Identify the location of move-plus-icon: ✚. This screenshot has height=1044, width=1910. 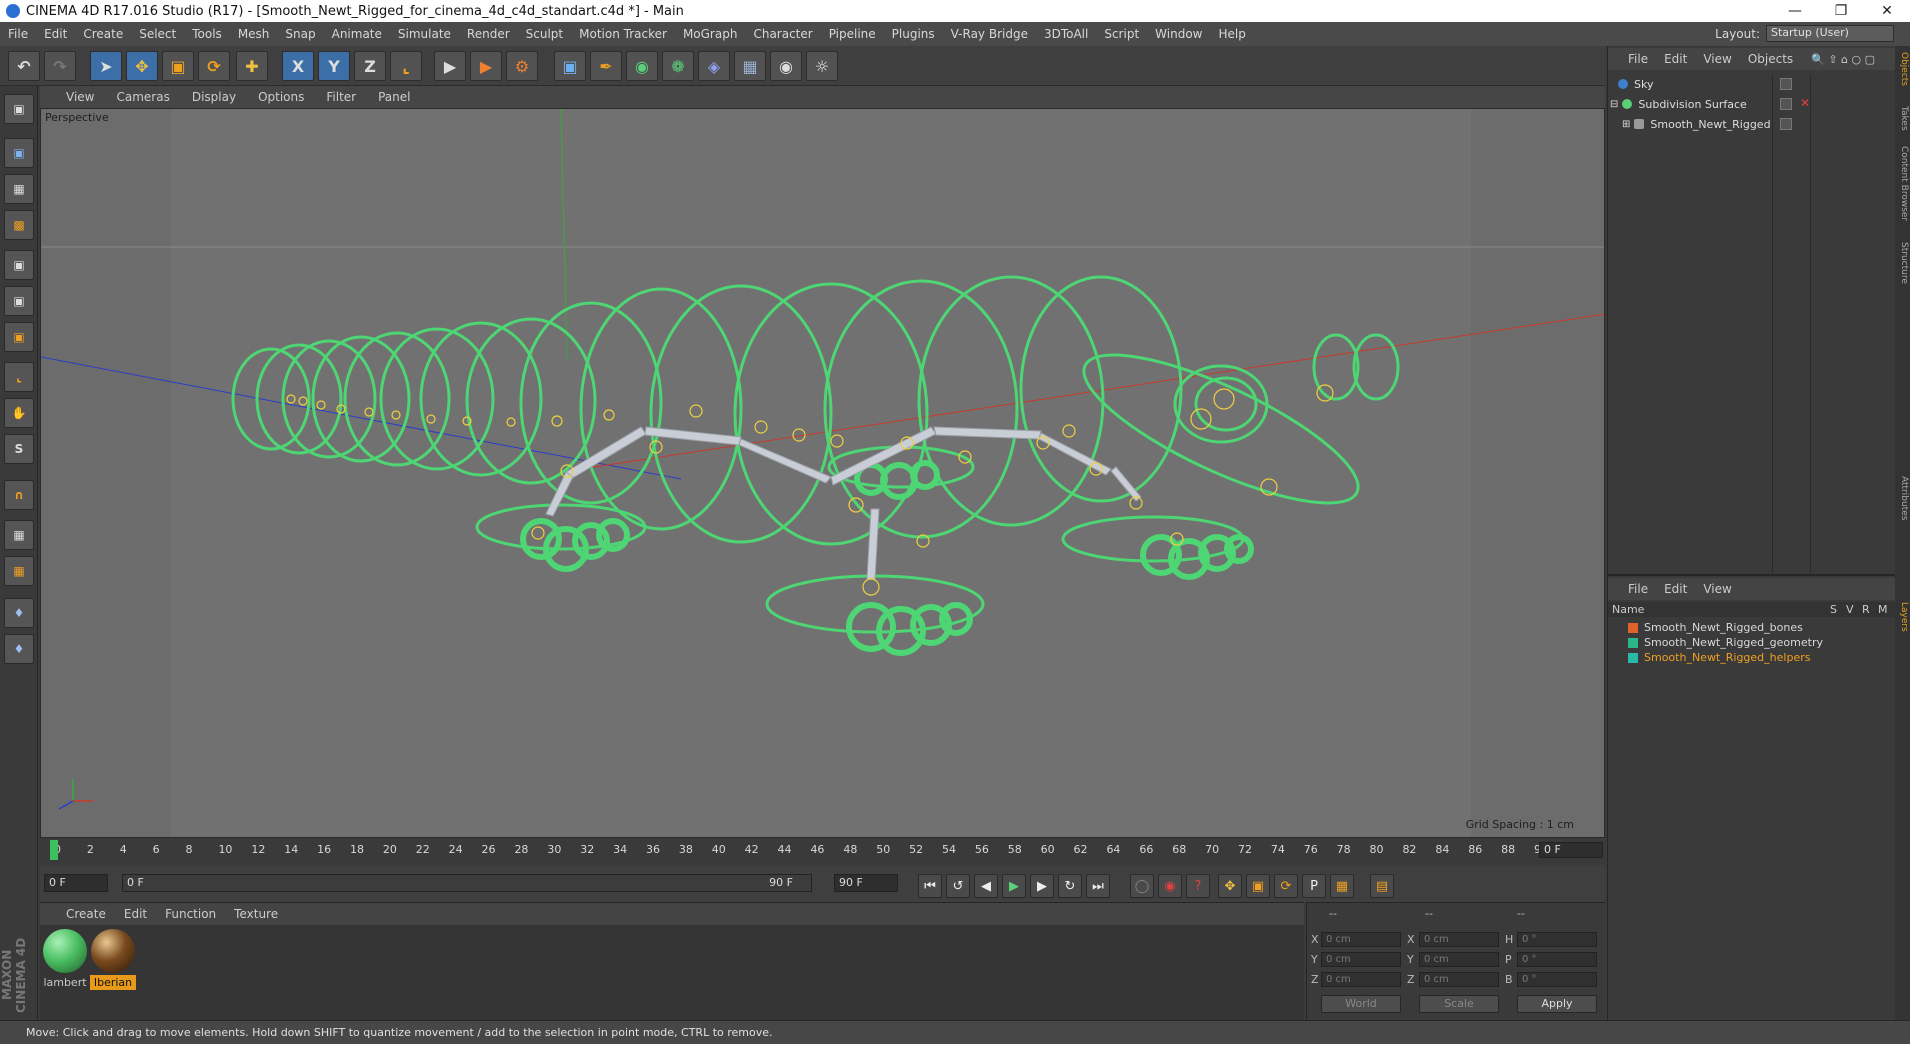
(252, 66).